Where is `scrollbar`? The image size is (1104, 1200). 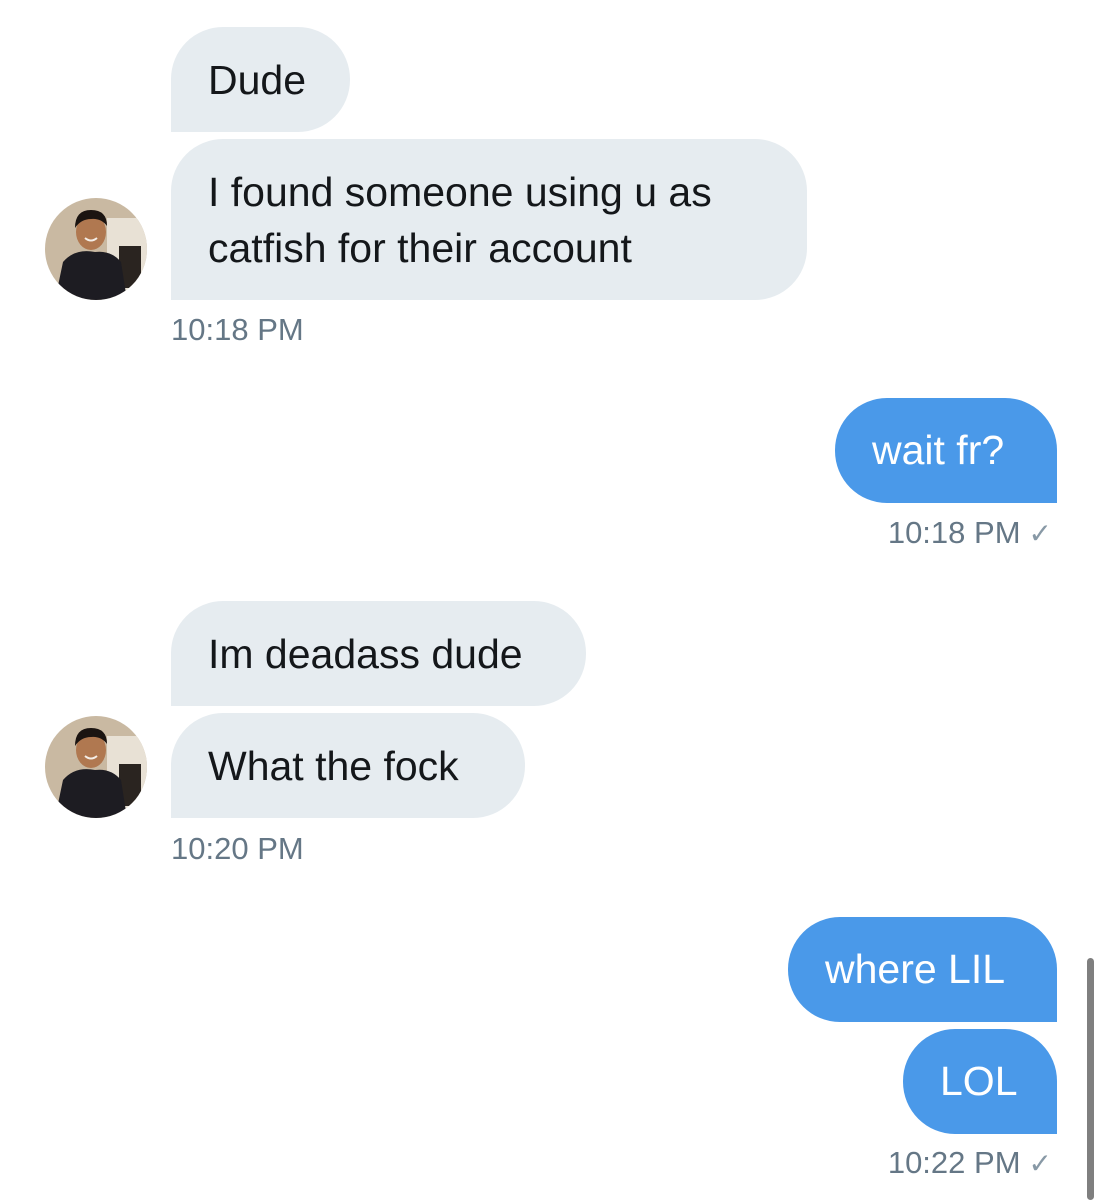 scrollbar is located at coordinates (1090, 1079).